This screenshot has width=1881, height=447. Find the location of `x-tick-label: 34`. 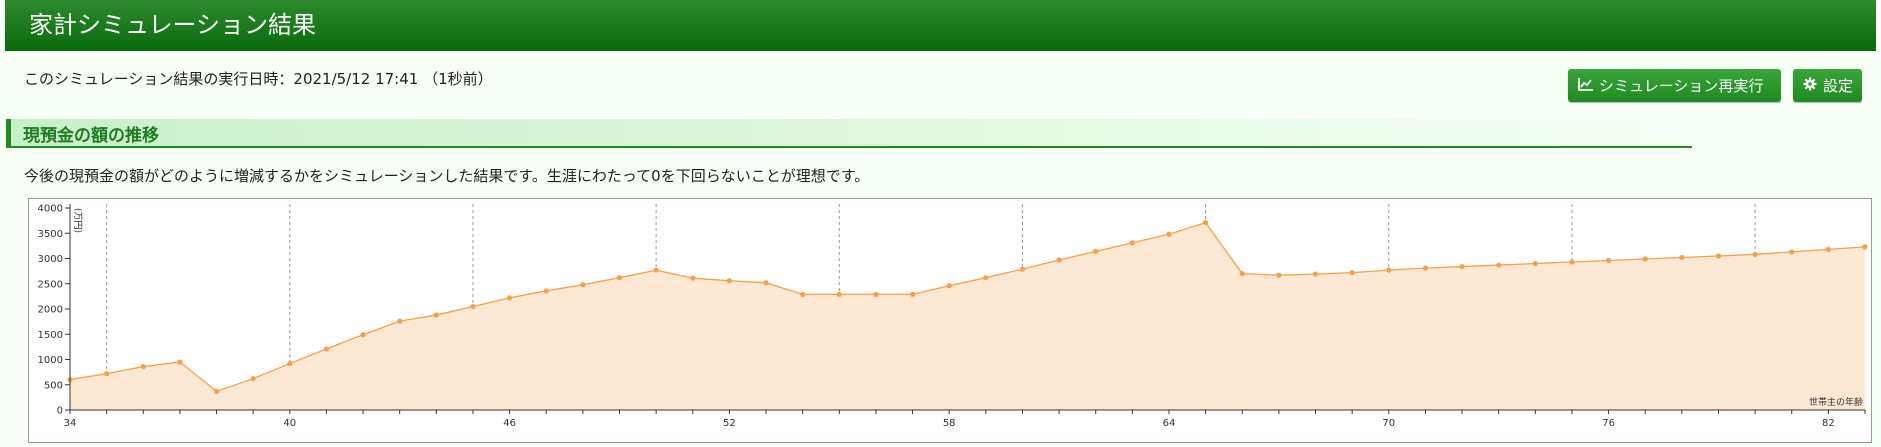

x-tick-label: 34 is located at coordinates (70, 423).